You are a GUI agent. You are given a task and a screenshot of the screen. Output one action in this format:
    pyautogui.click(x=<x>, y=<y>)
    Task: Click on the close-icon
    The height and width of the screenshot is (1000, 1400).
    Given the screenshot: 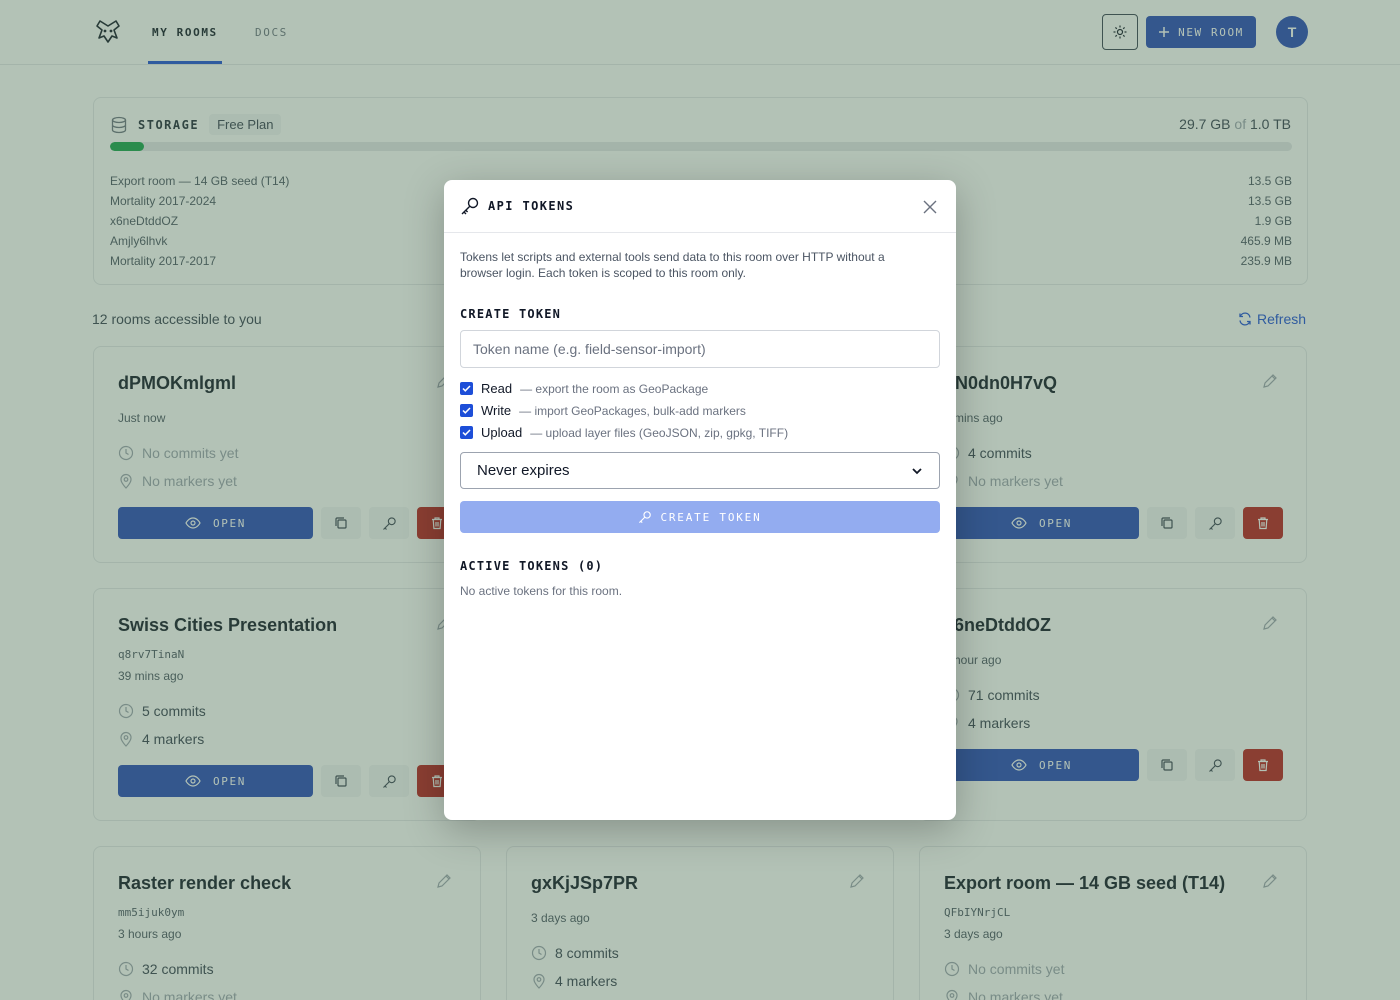 What is the action you would take?
    pyautogui.click(x=930, y=207)
    